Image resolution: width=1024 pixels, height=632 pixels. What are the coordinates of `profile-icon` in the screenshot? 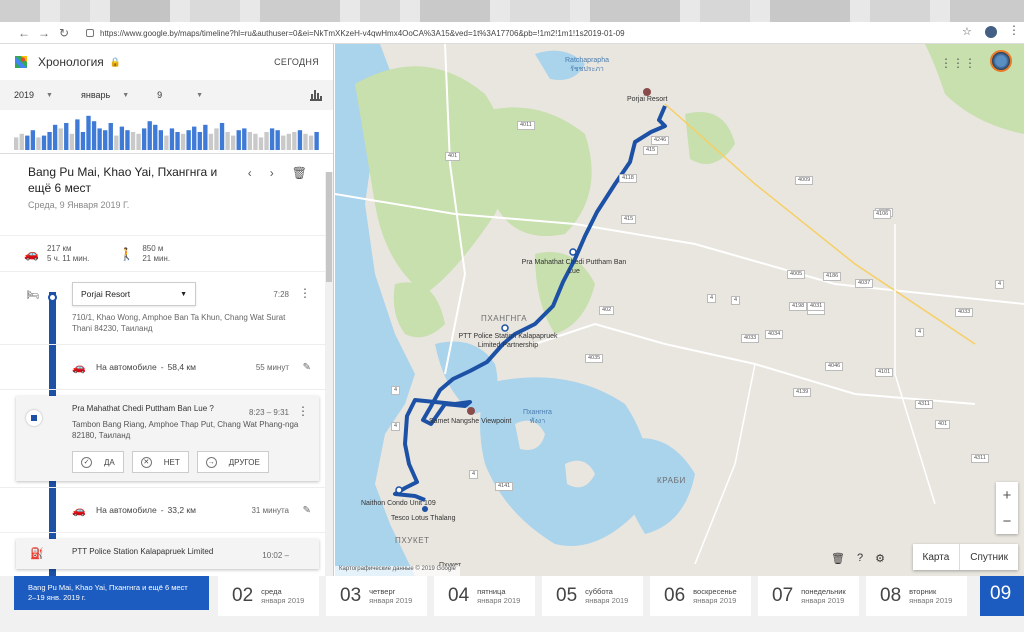 It's located at (991, 32).